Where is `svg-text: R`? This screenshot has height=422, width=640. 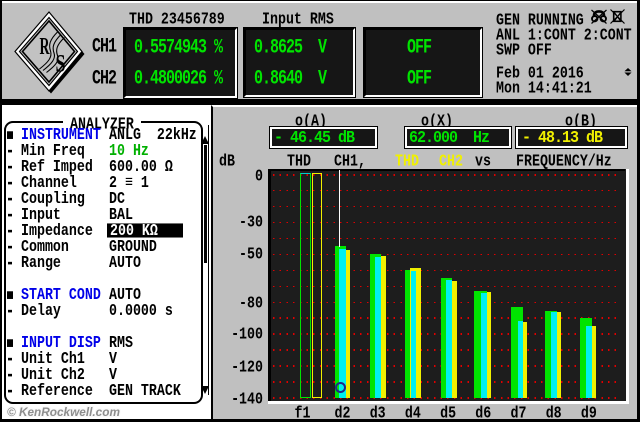 svg-text: R is located at coordinates (45, 47).